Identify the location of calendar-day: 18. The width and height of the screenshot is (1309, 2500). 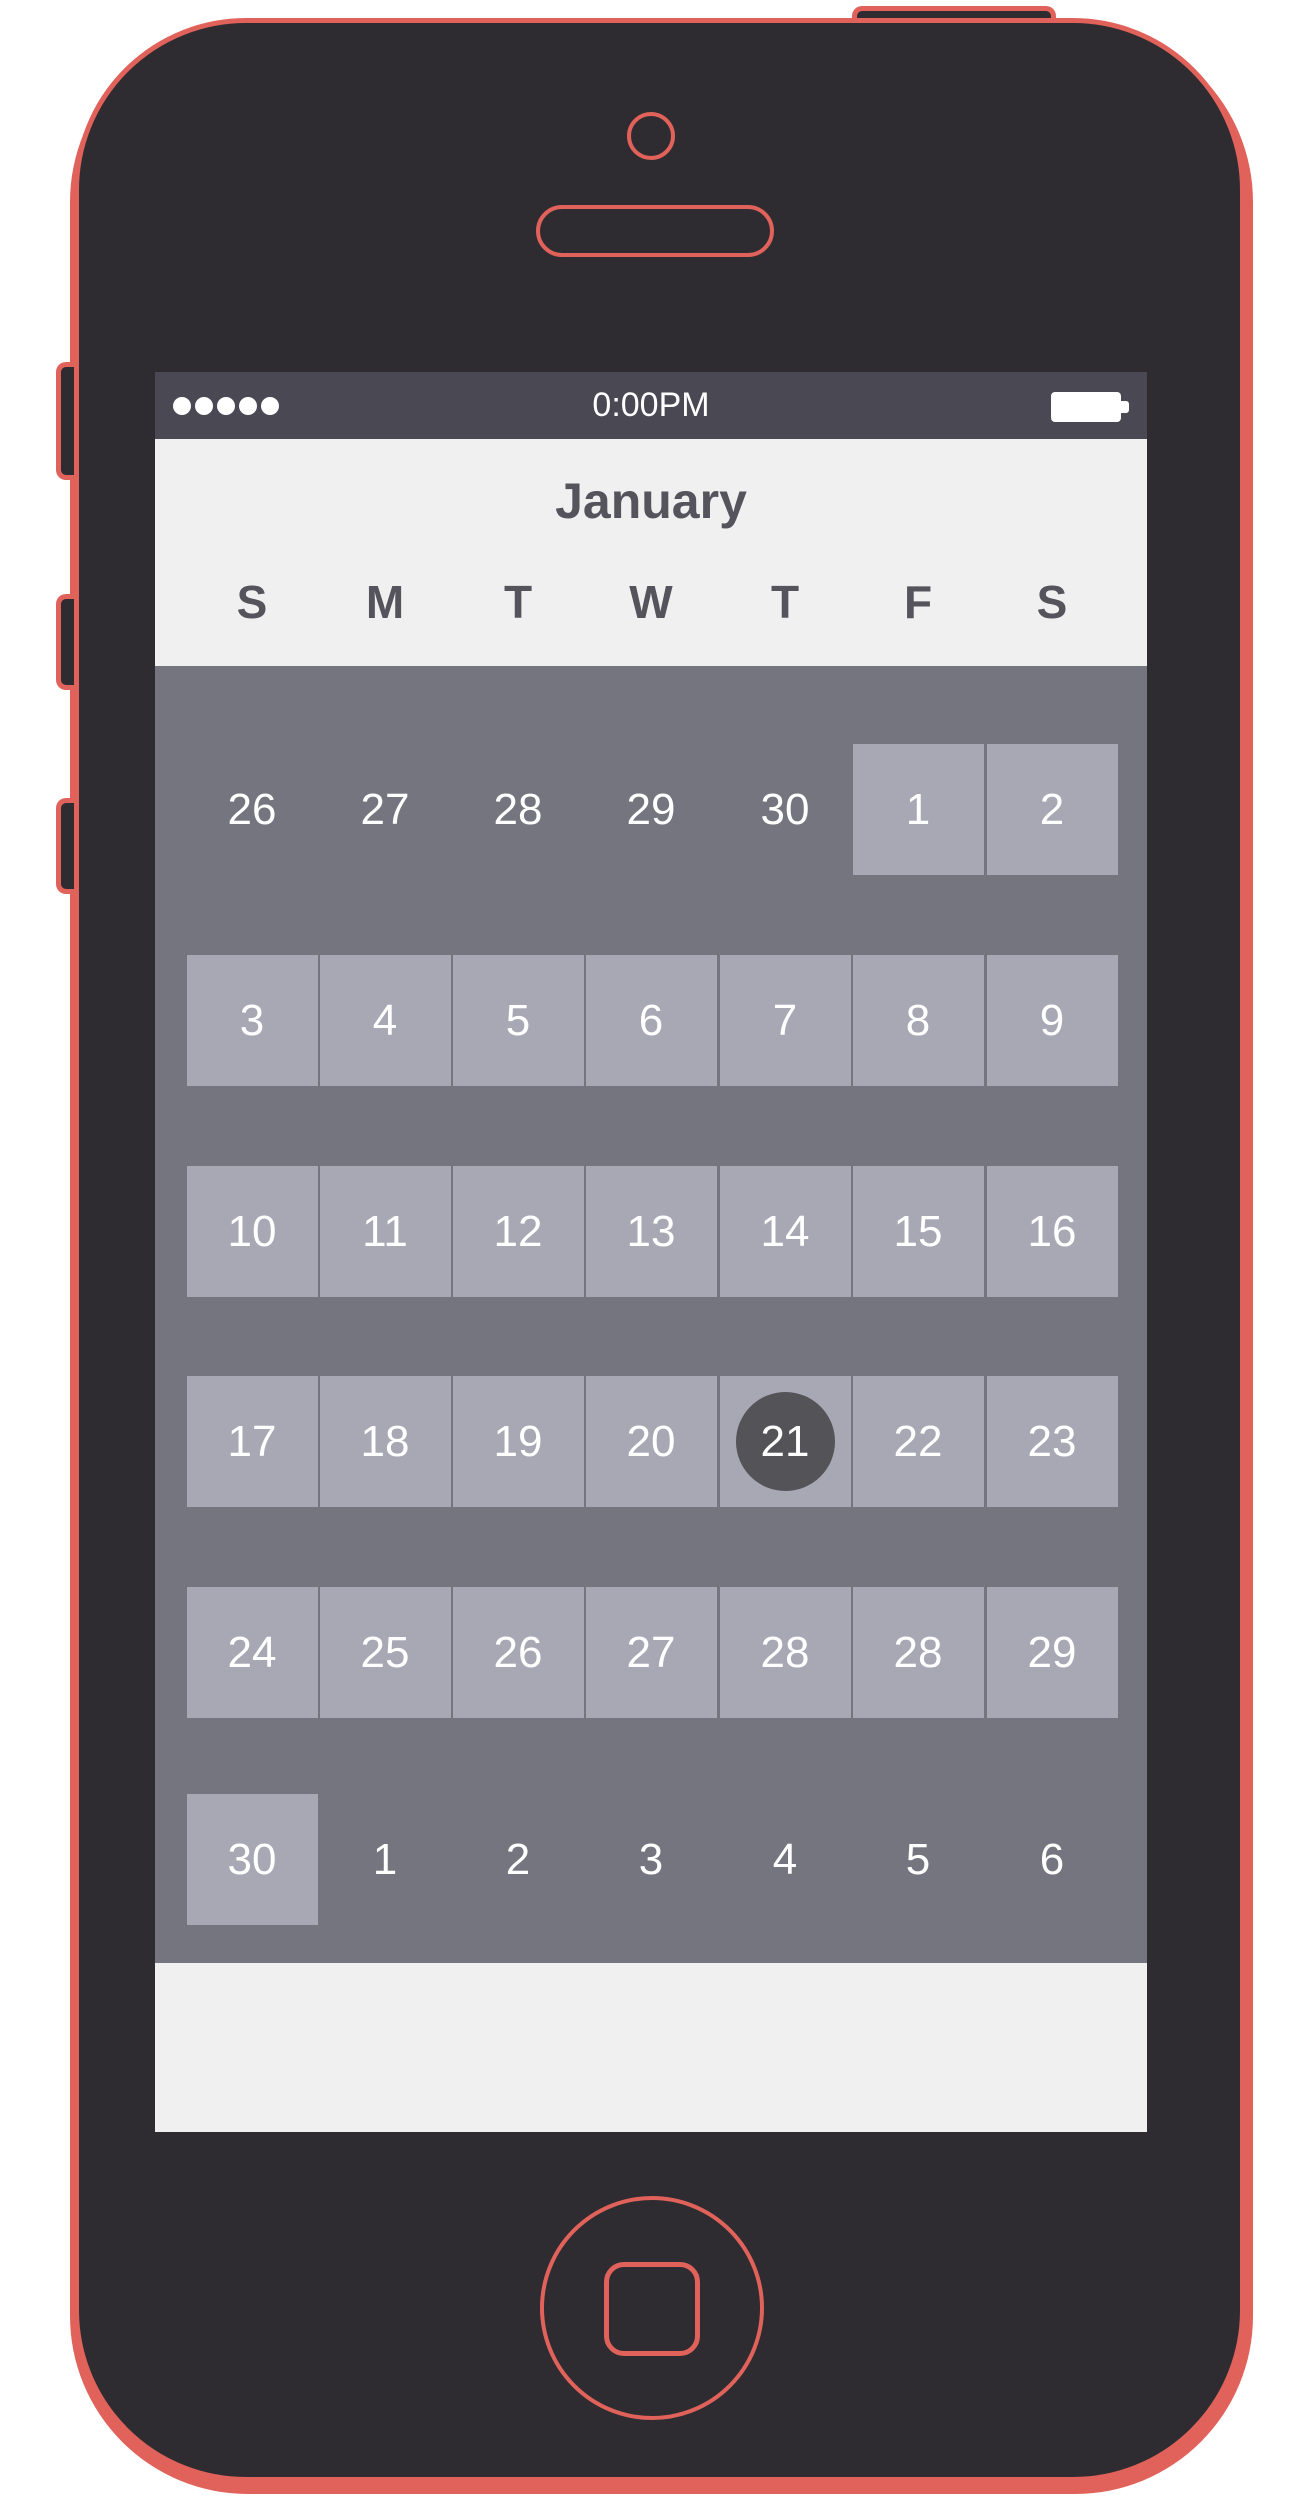
(385, 1441).